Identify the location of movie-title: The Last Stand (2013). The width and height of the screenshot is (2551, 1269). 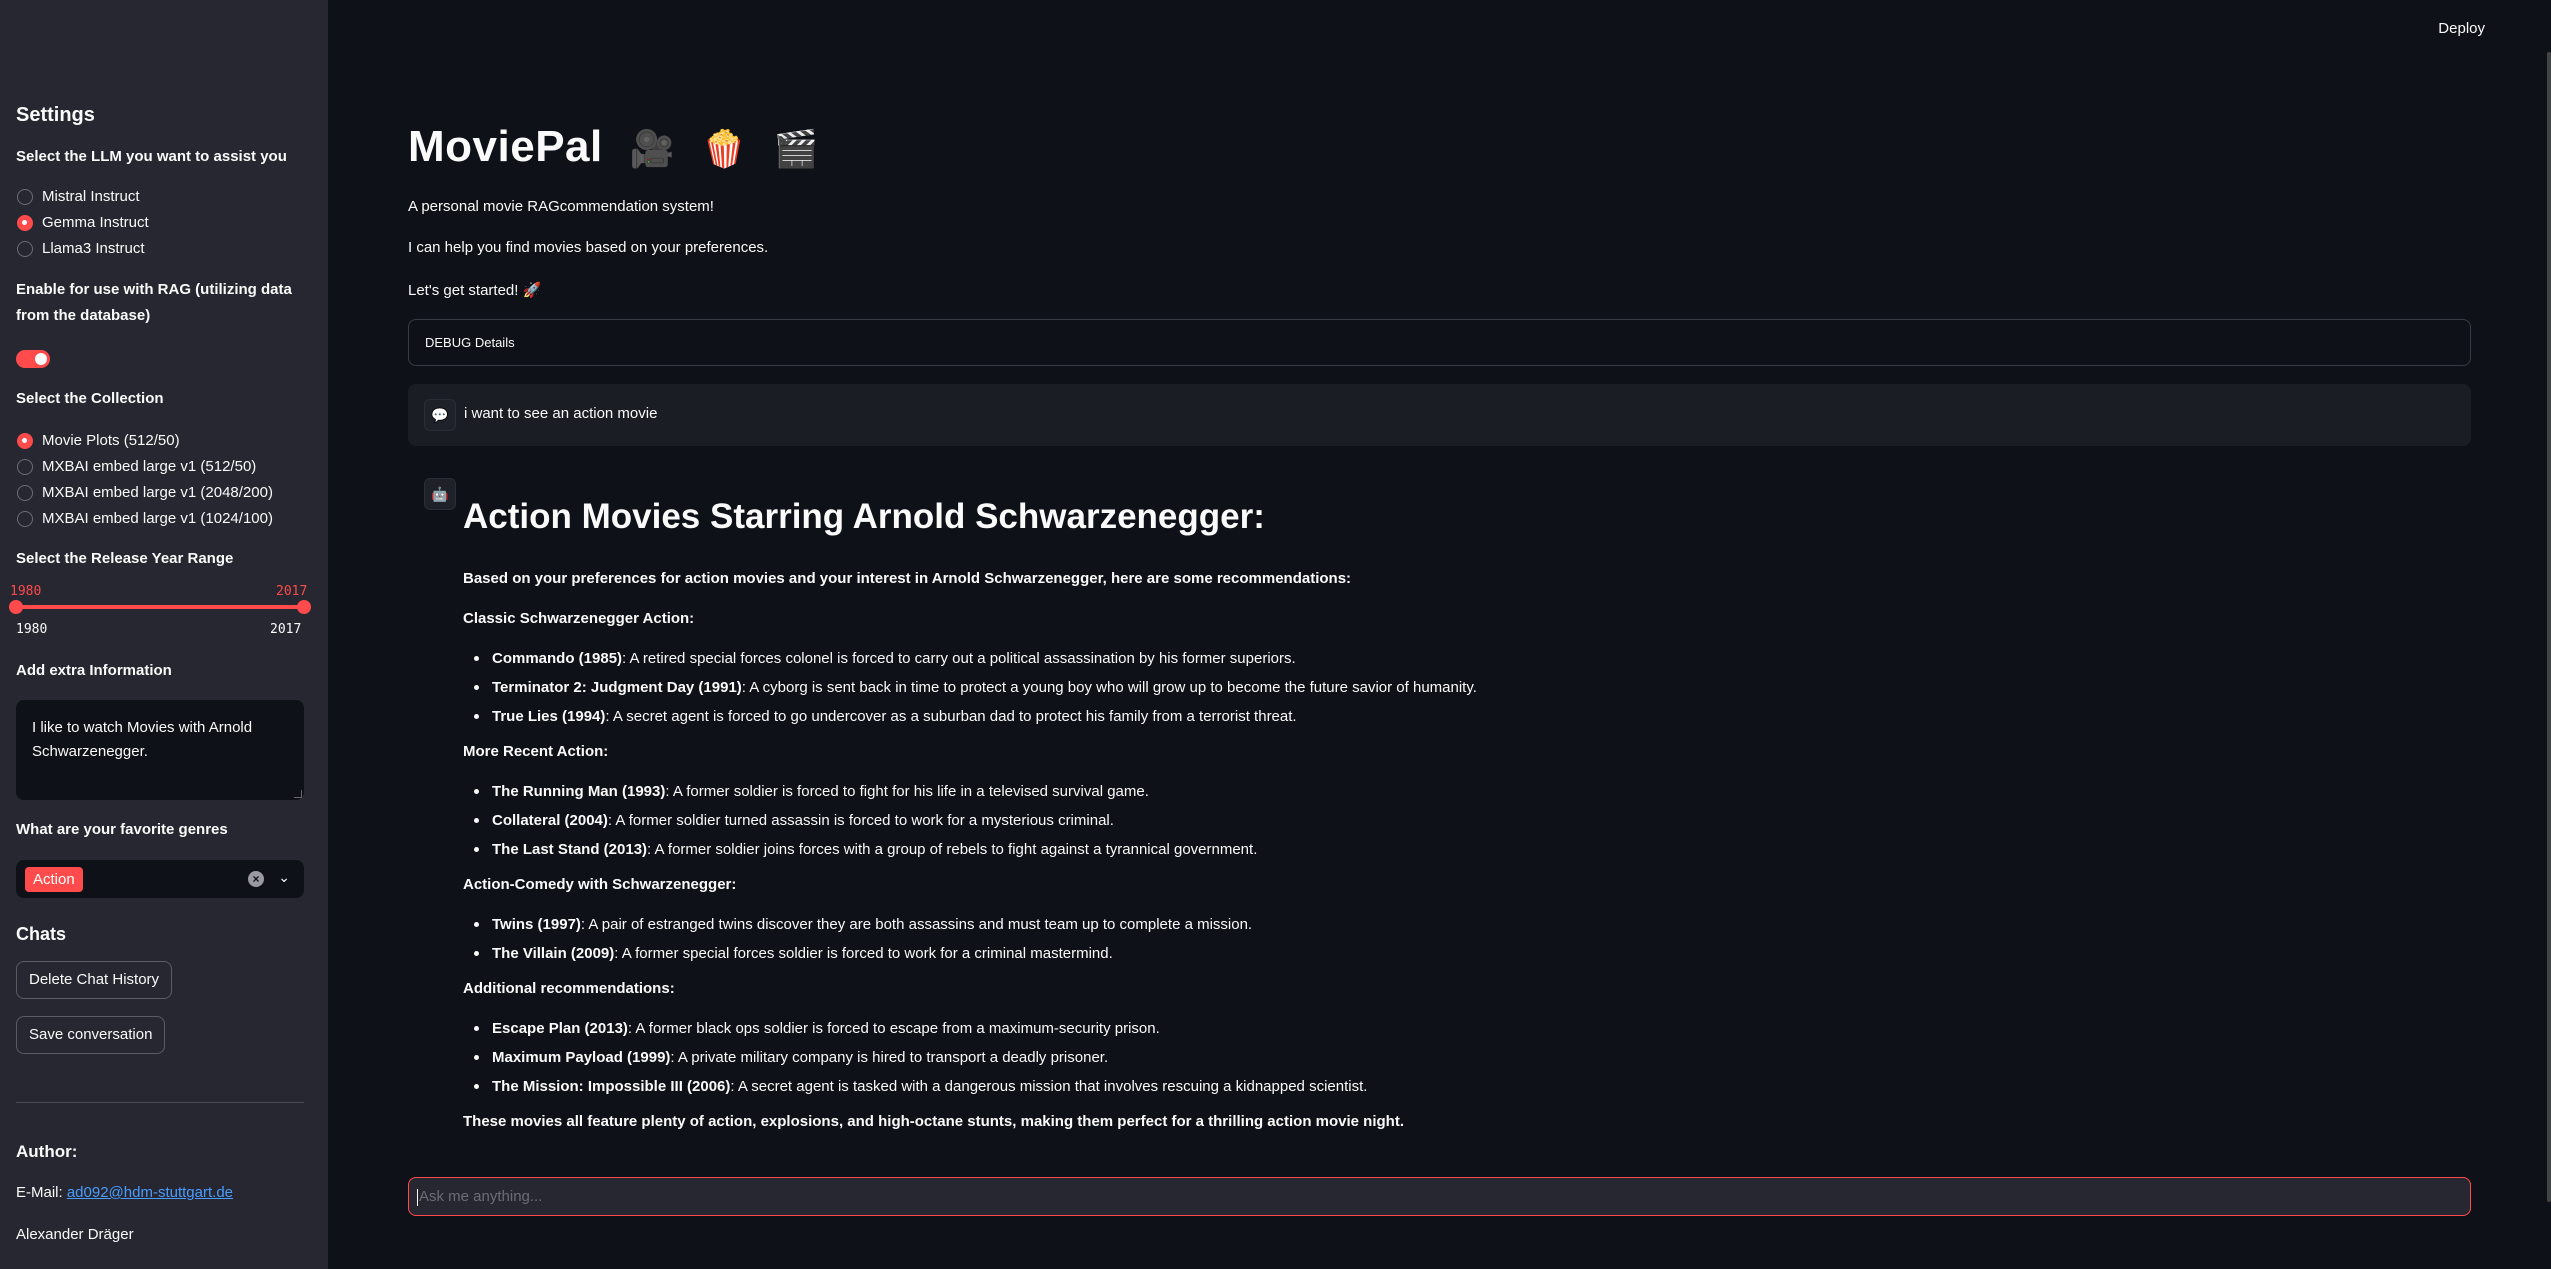
(570, 849).